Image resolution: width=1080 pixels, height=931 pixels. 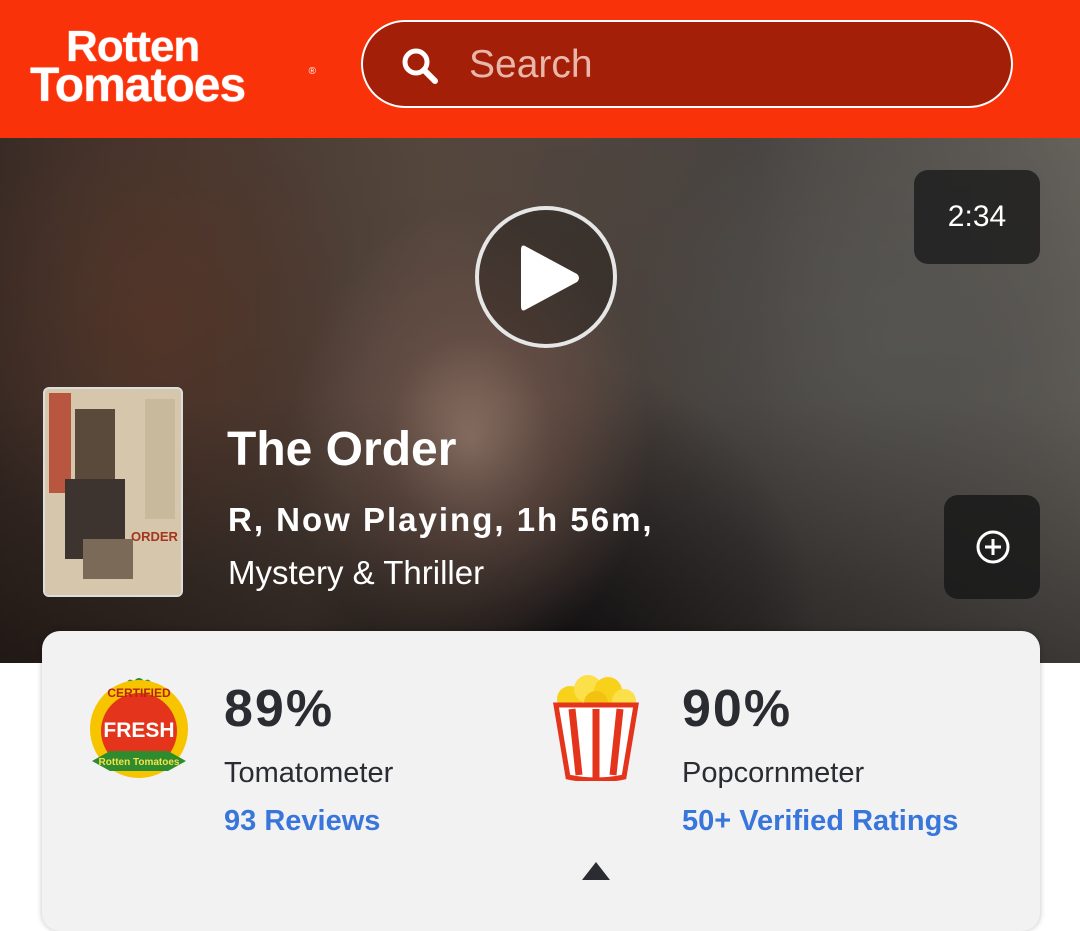 I want to click on movie-poster: ORDER, so click(x=113, y=492).